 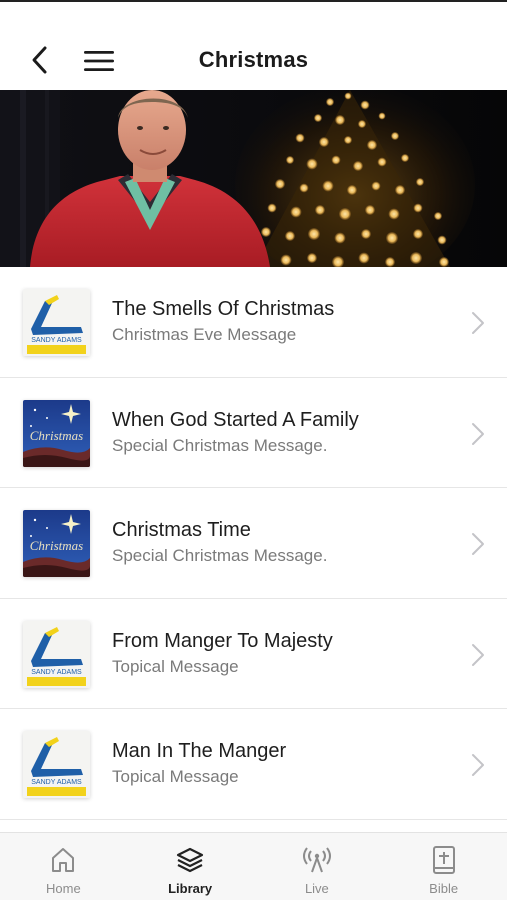 I want to click on message-title: From Manger To Majesty, so click(x=222, y=640).